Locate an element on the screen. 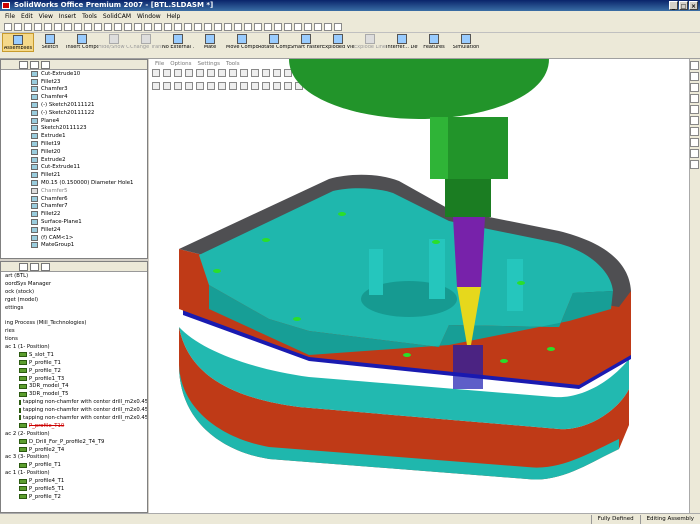  cam-tree-item: oordSys Manager is located at coordinates (76, 284).